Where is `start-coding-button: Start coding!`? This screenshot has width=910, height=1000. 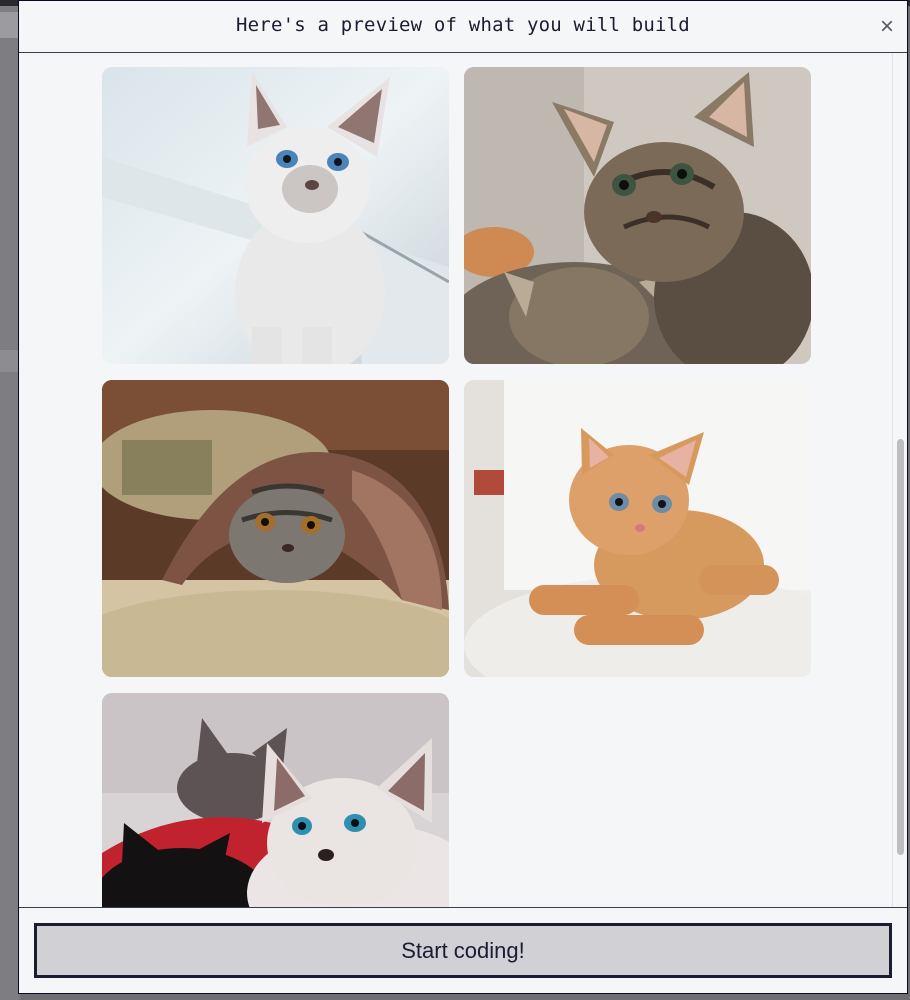
start-coding-button: Start coding! is located at coordinates (463, 950).